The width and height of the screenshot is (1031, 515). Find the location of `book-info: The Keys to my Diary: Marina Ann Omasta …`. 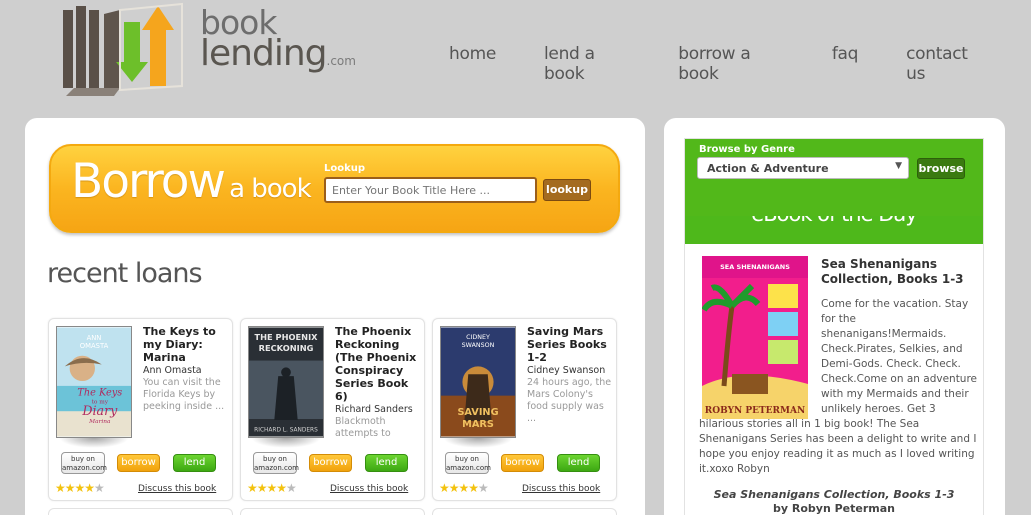

book-info: The Keys to my Diary: Marina Ann Omasta … is located at coordinates (186, 369).